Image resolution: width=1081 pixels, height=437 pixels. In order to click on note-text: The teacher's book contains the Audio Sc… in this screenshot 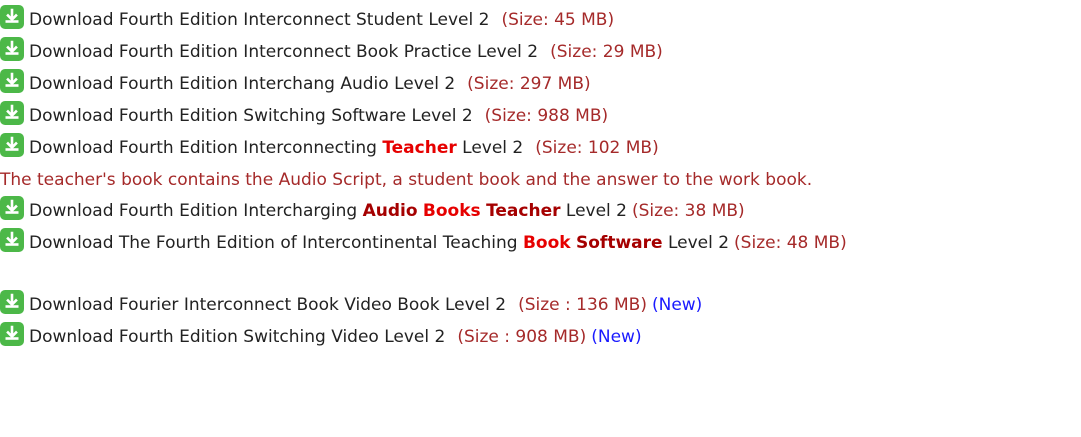, I will do `click(406, 179)`.